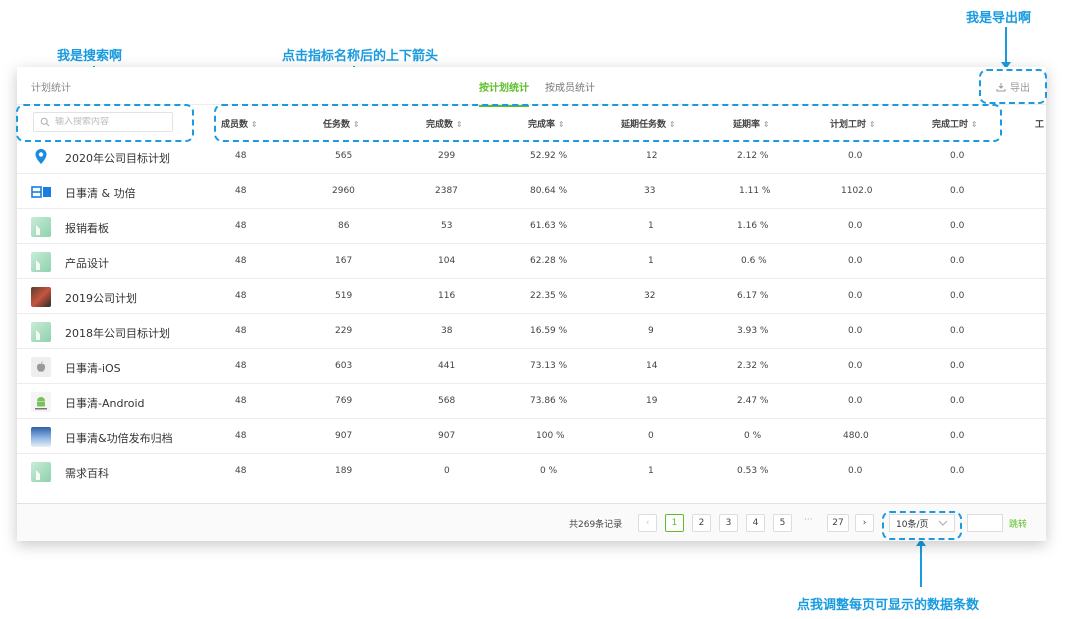 The width and height of the screenshot is (1080, 619). Describe the element at coordinates (856, 436) in the screenshot. I see `cell-planned-hours: 480.0` at that location.